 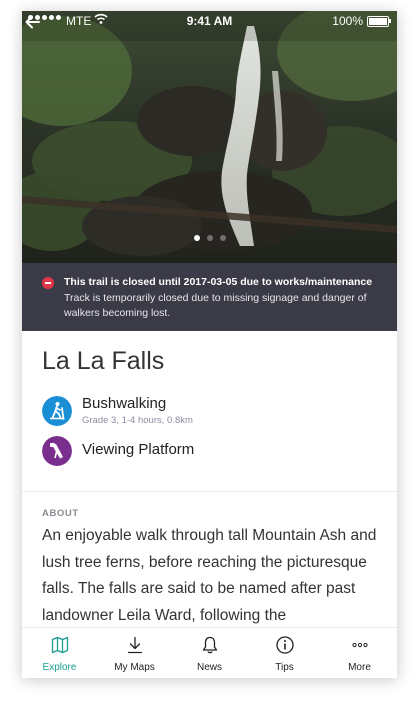 I want to click on tab-news: News, so click(x=209, y=653).